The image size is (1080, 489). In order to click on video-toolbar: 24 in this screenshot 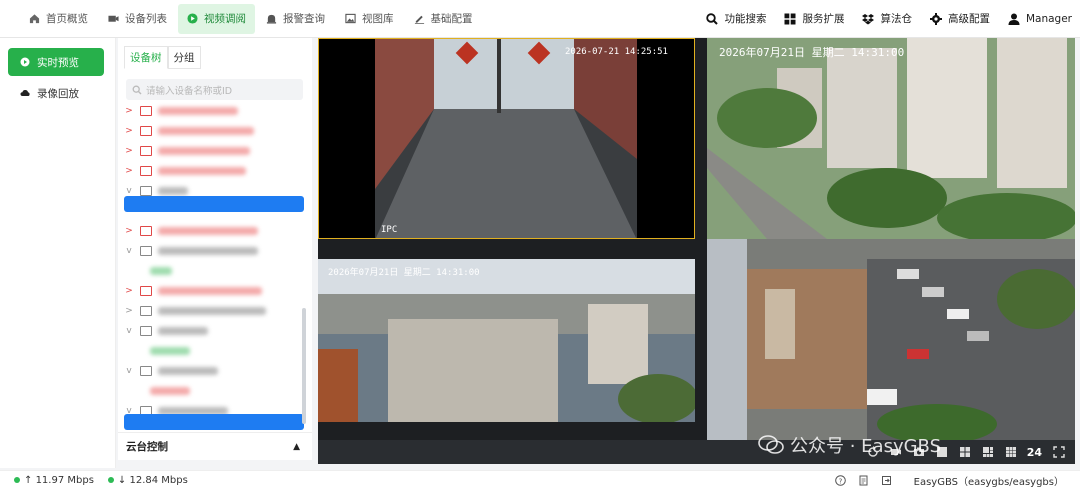, I will do `click(696, 452)`.